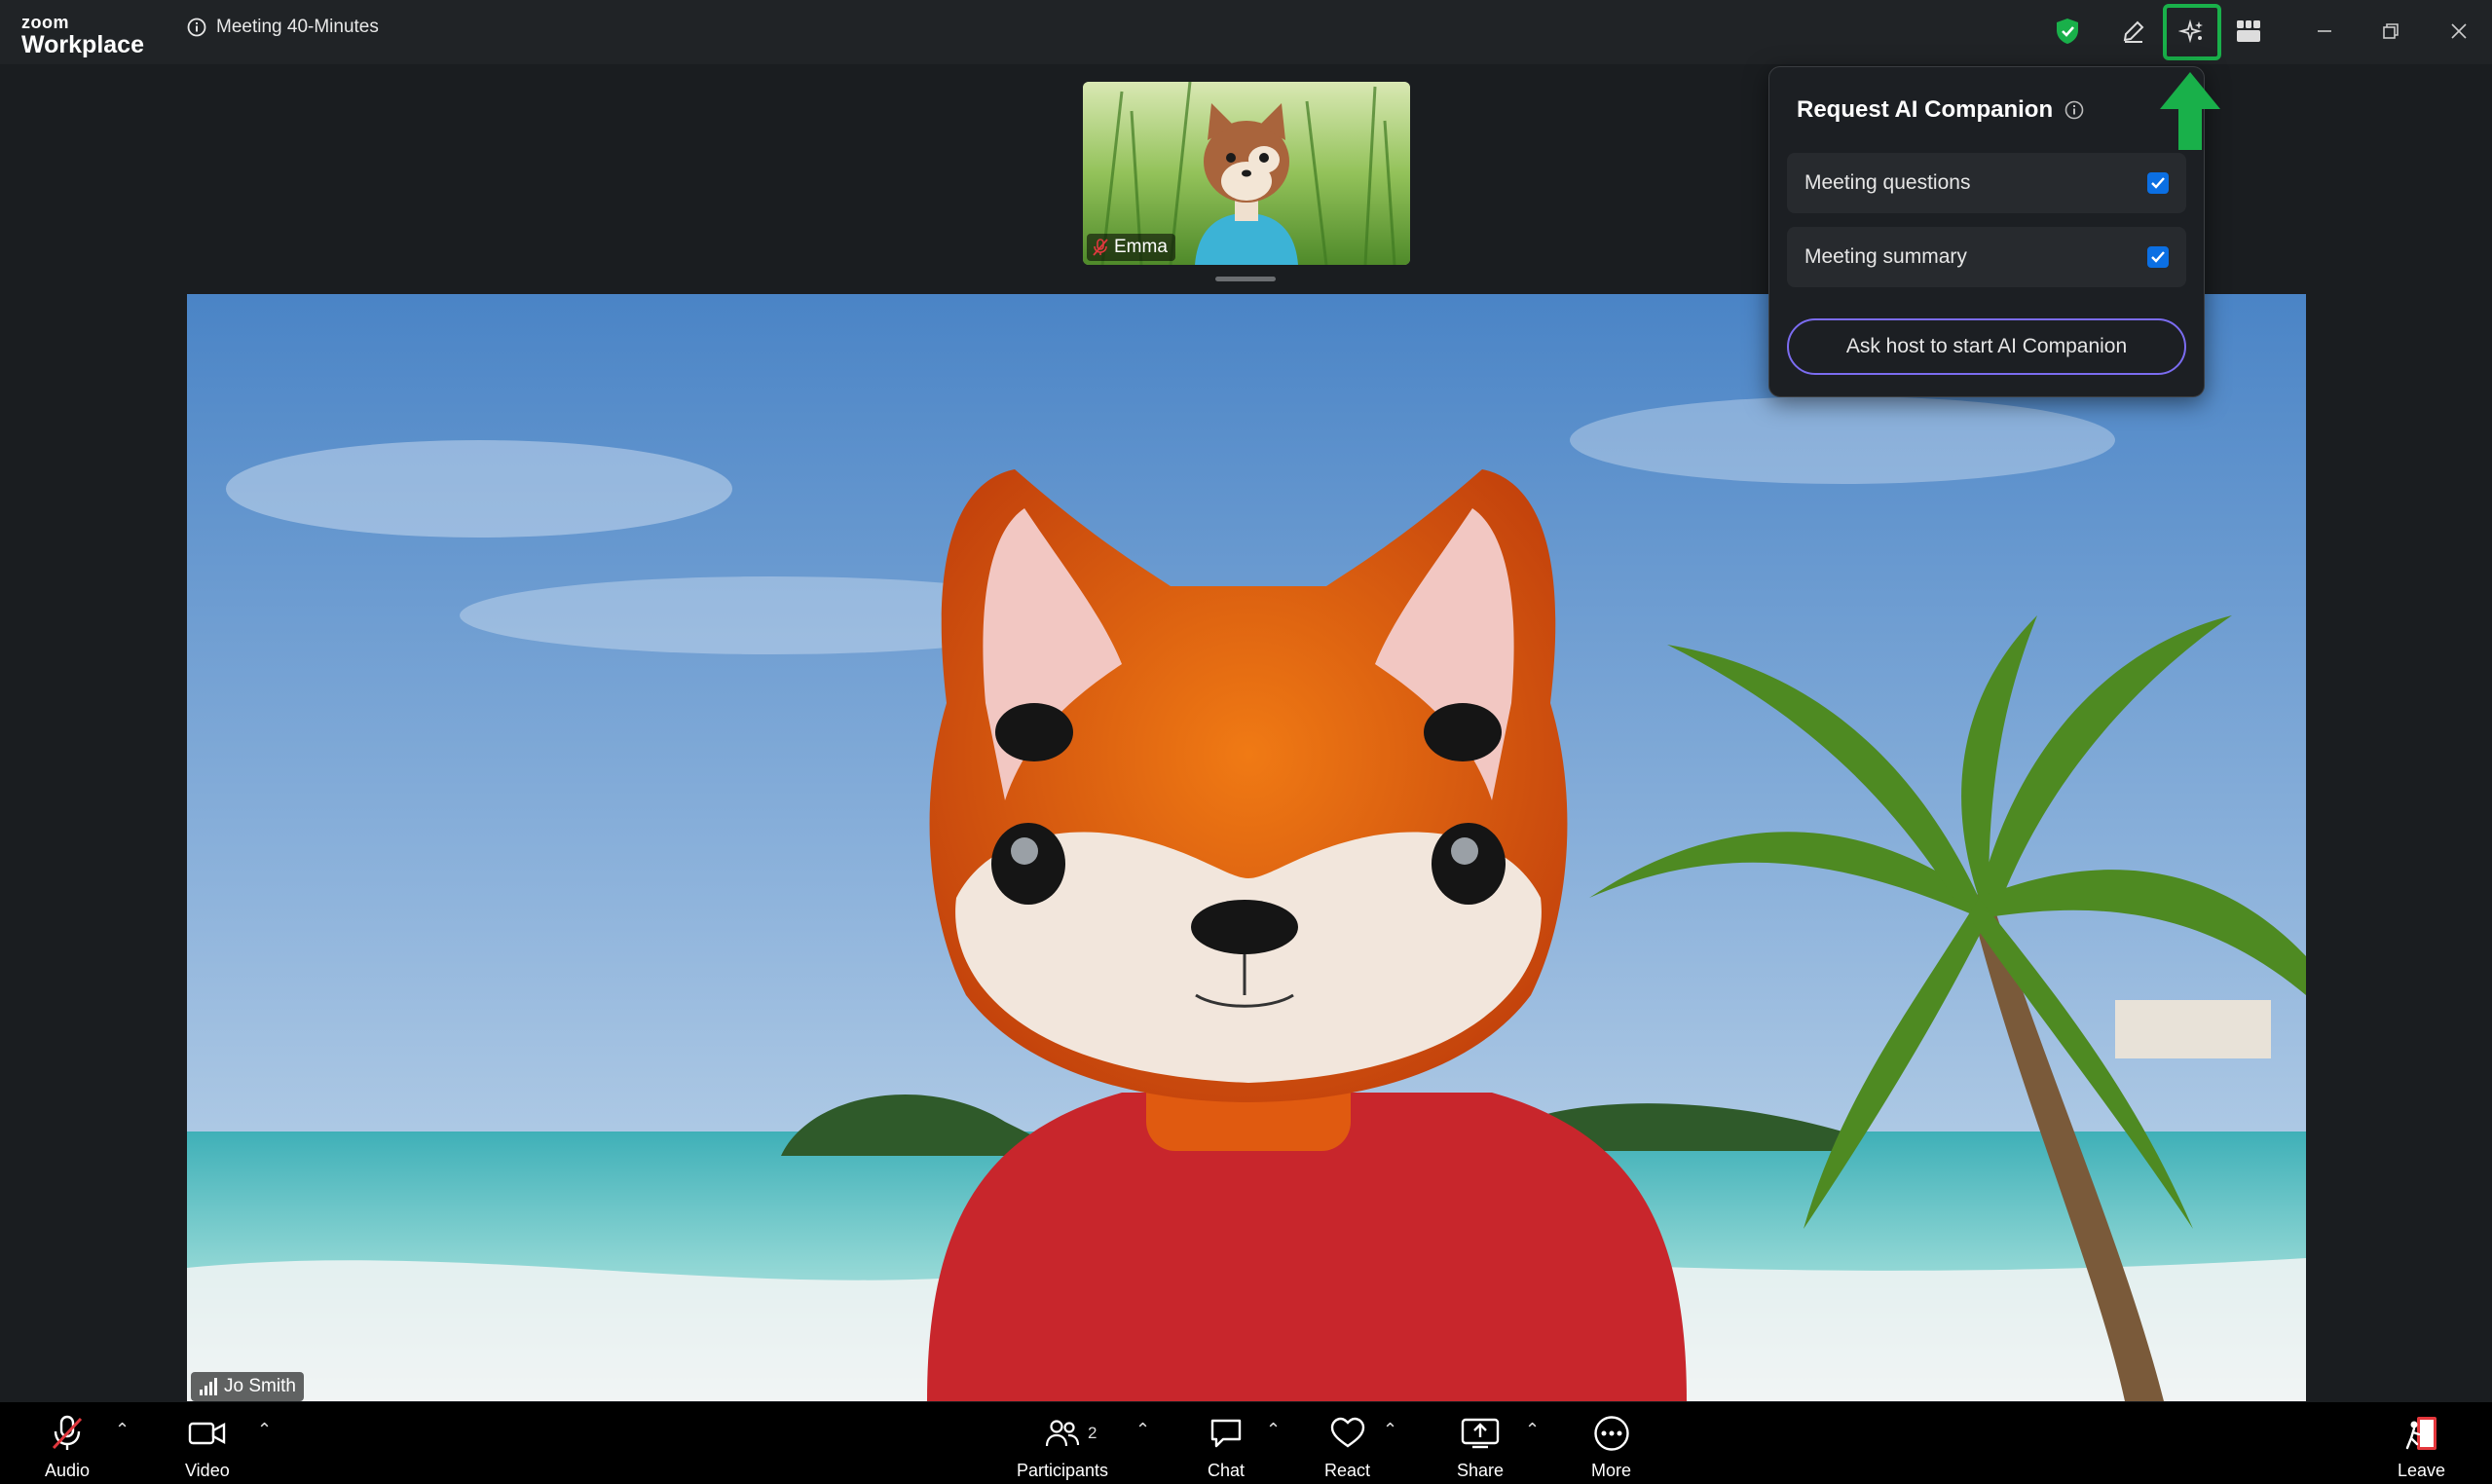 The width and height of the screenshot is (2492, 1484). I want to click on react-label: React, so click(1347, 1470).